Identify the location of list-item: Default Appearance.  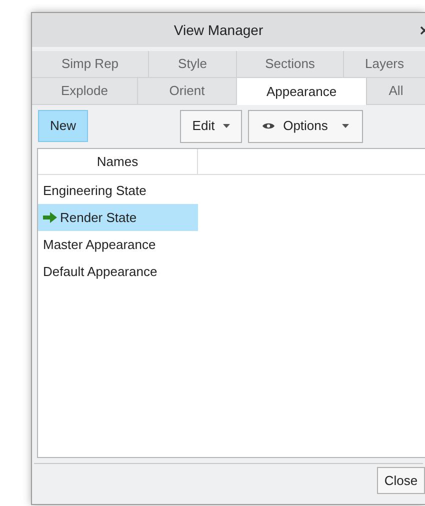
(118, 271).